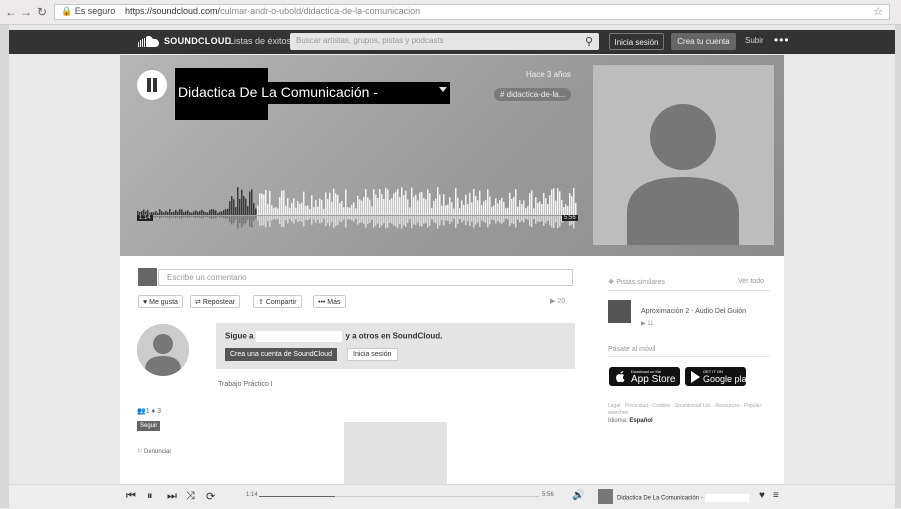 This screenshot has height=509, width=901. Describe the element at coordinates (145, 218) in the screenshot. I see `current-time: 1:14` at that location.